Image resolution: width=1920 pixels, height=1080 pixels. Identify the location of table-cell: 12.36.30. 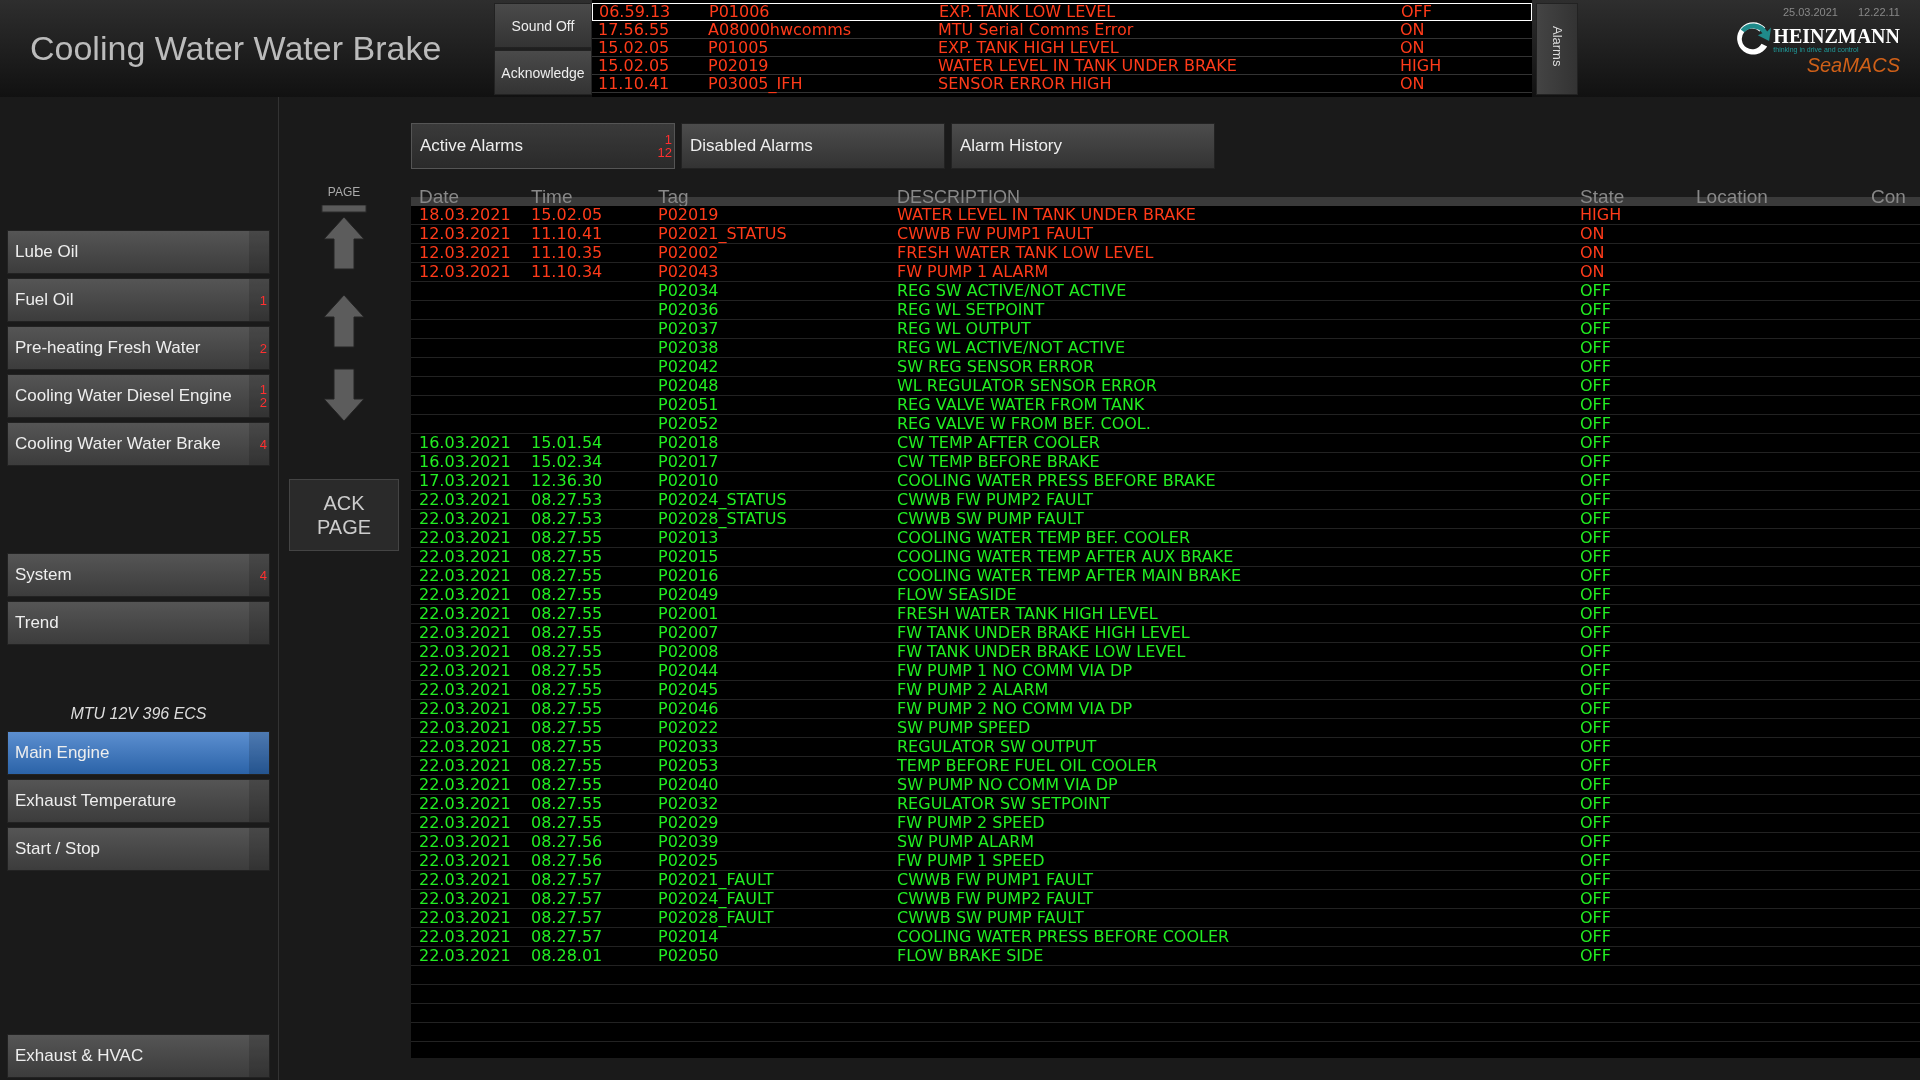
(567, 480).